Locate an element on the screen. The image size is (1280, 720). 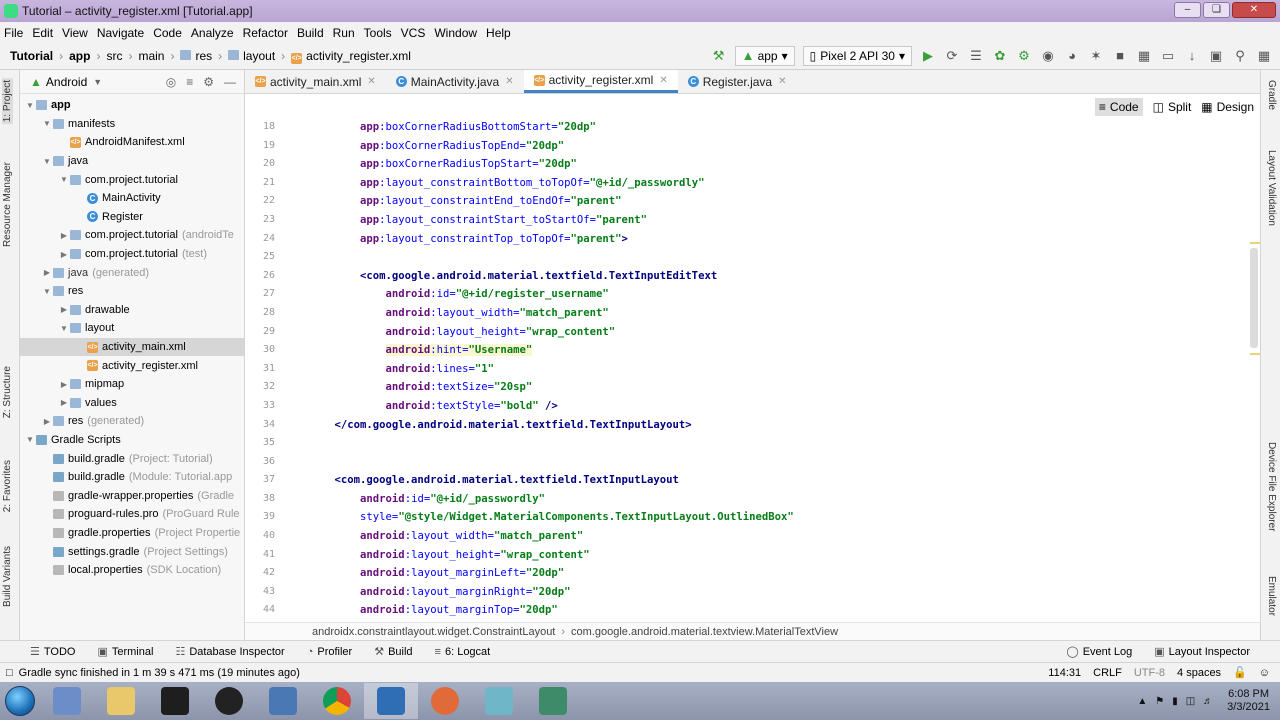
sdk-manager-icon: ↓ is located at coordinates (1192, 56).